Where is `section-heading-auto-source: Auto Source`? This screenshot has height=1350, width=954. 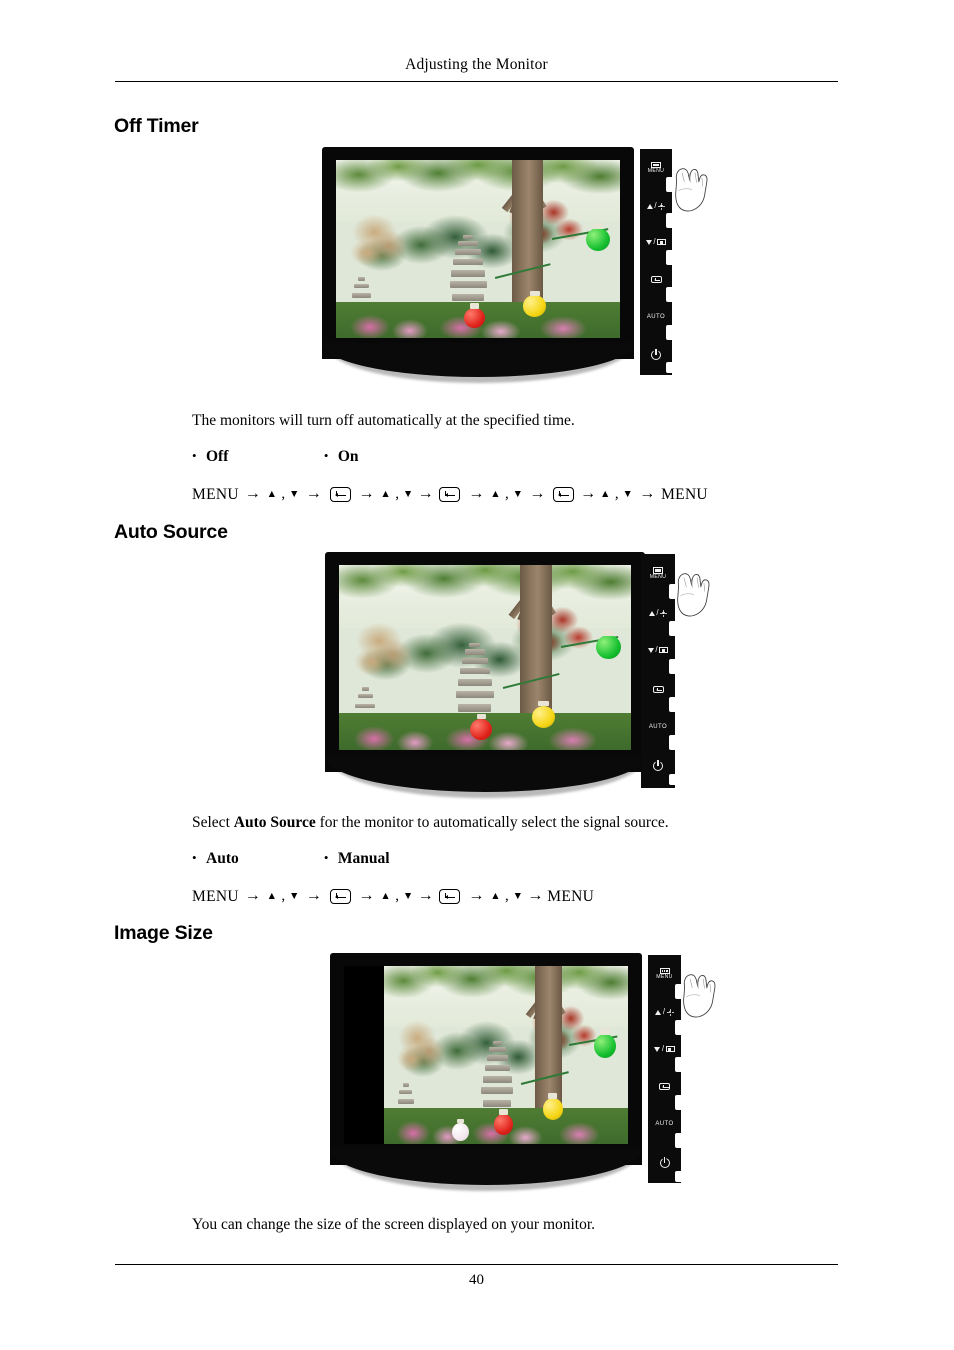
section-heading-auto-source: Auto Source is located at coordinates (171, 532).